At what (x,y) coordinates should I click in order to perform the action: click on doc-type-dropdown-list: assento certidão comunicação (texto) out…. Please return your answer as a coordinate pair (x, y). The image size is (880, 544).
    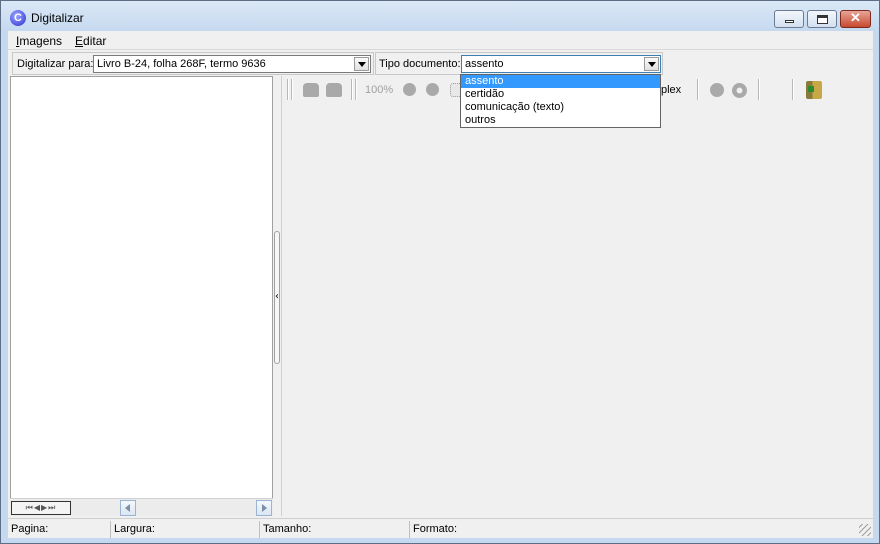
    Looking at the image, I should click on (560, 101).